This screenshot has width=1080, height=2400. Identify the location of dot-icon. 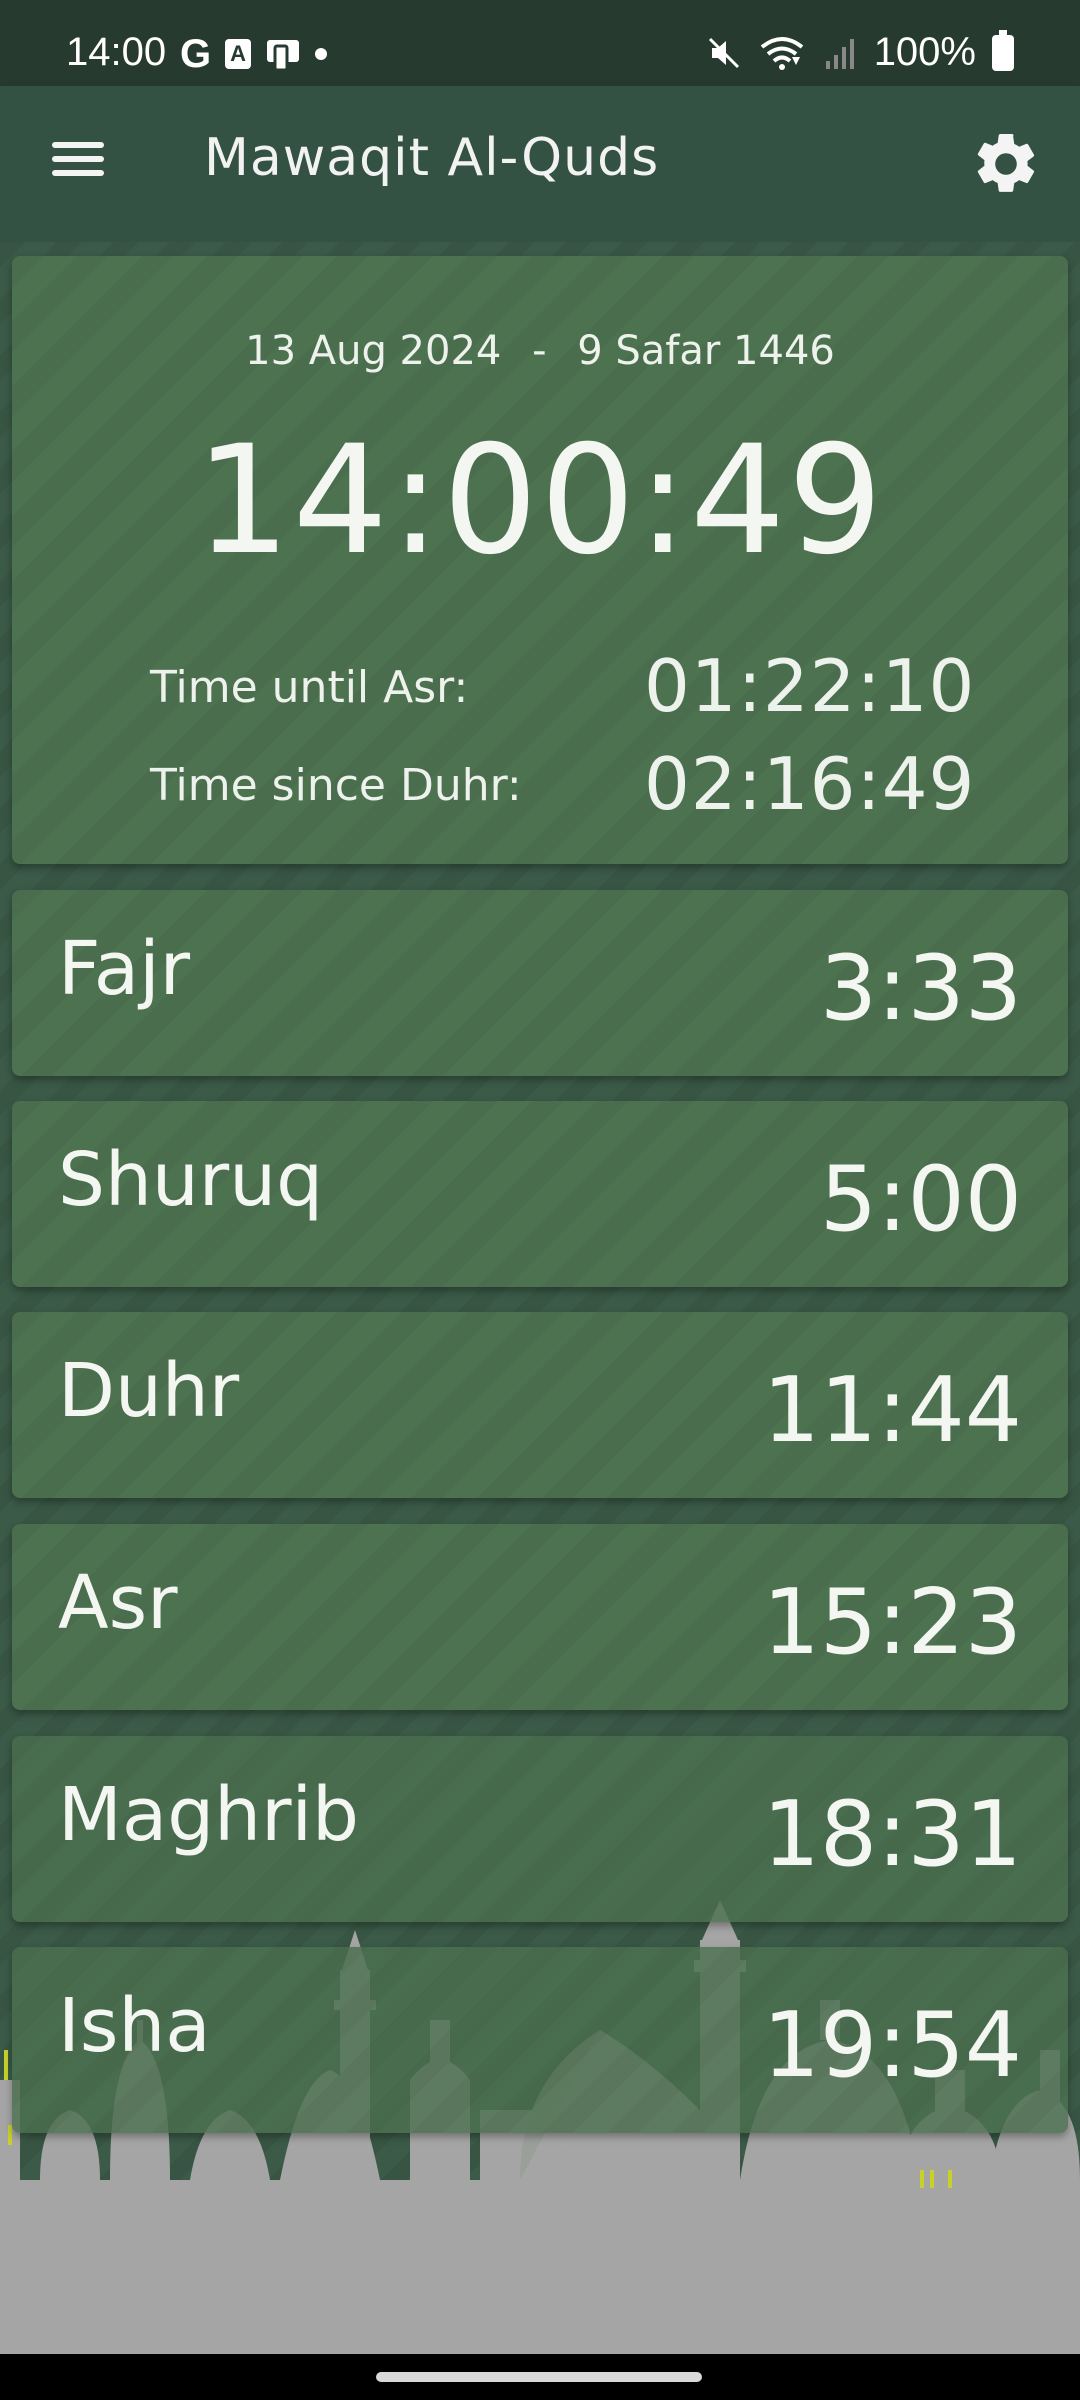
(321, 54).